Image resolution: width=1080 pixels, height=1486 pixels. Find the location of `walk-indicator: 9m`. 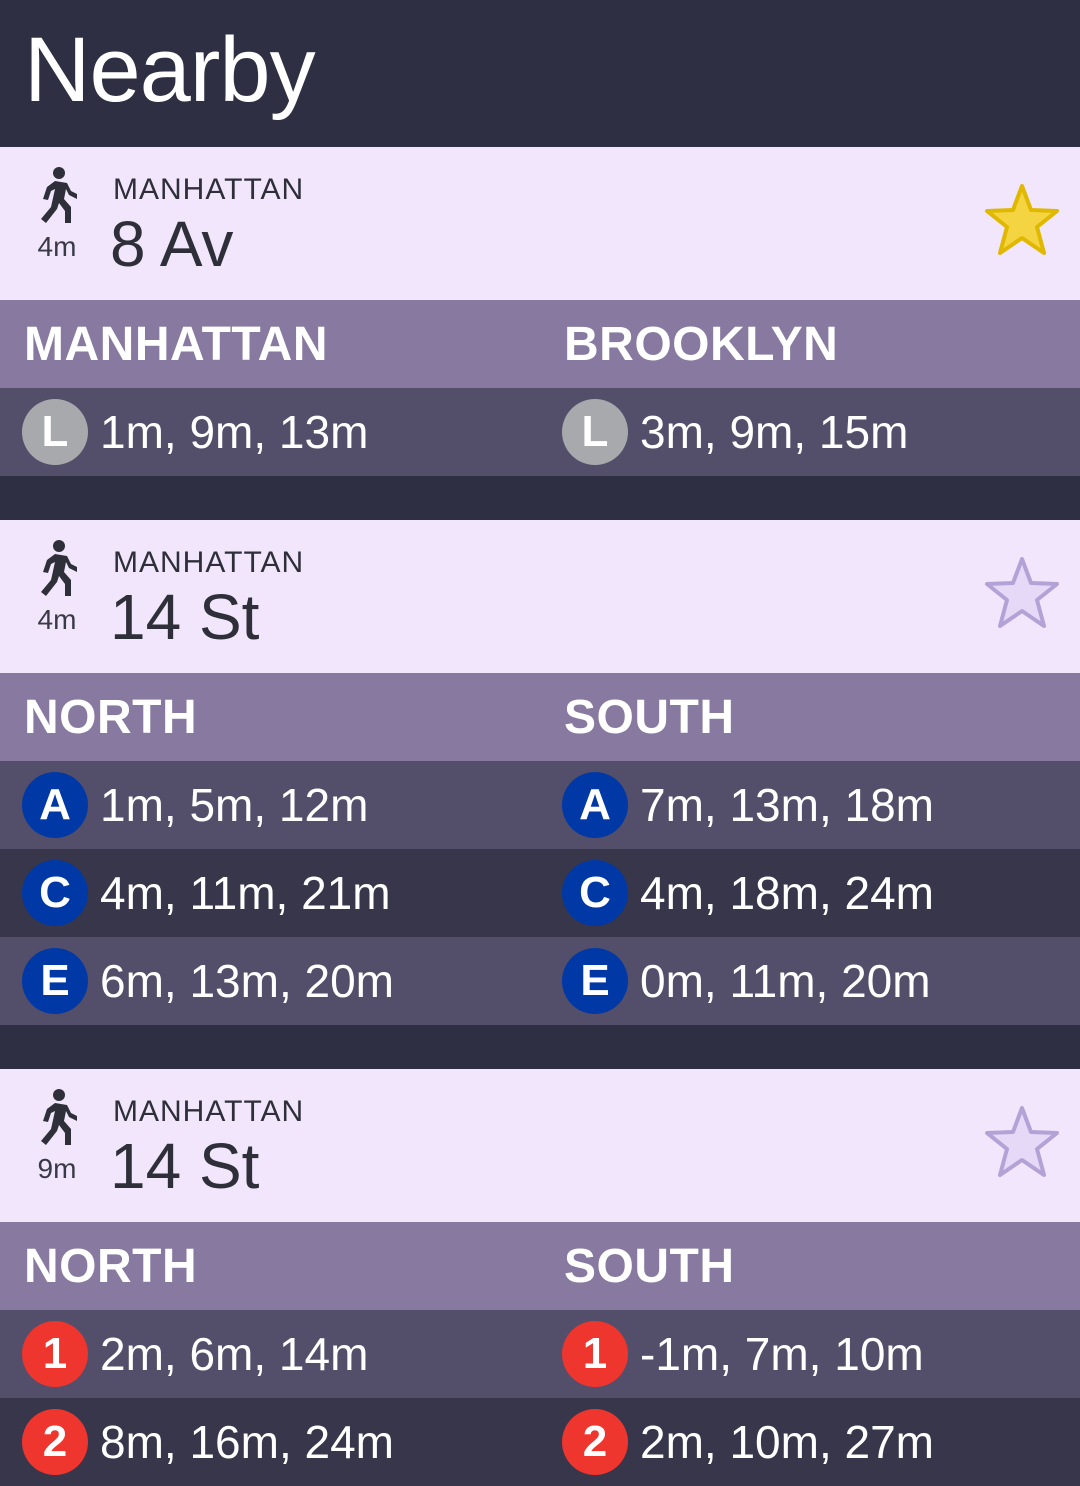

walk-indicator: 9m is located at coordinates (57, 1137).